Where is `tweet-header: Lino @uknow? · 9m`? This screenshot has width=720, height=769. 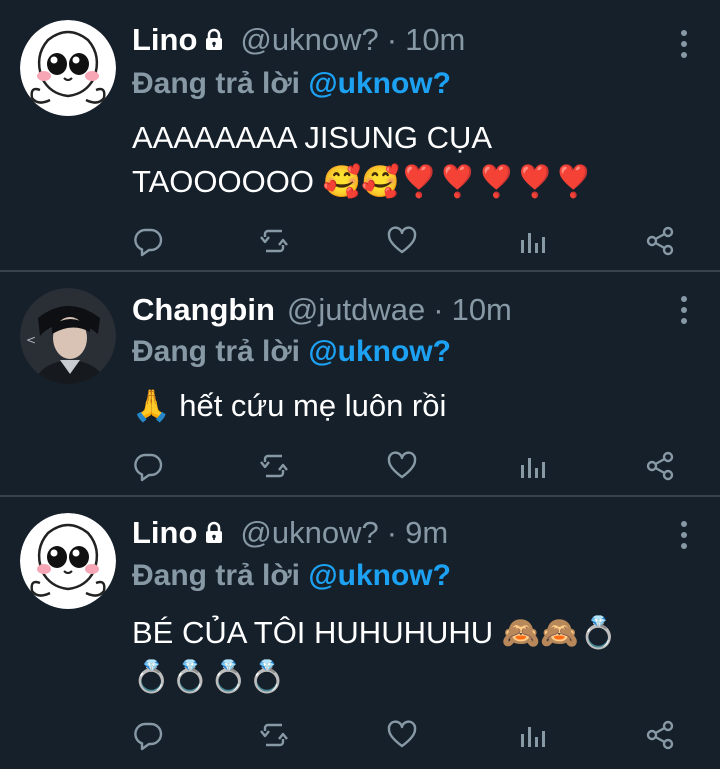 tweet-header: Lino @uknow? · 9m is located at coordinates (396, 533).